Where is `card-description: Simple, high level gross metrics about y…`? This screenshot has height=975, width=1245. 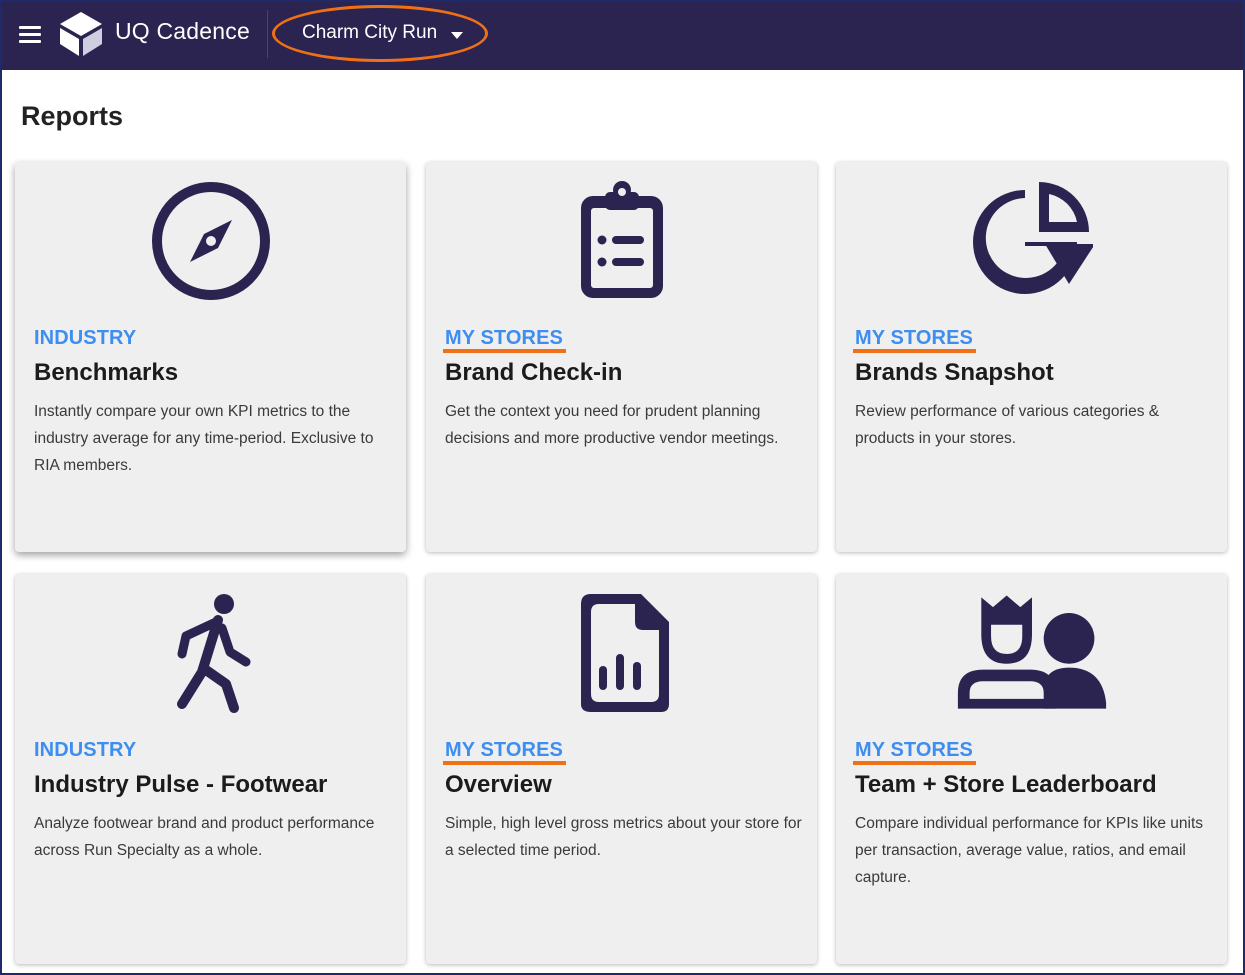
card-description: Simple, high level gross metrics about y… is located at coordinates (623, 837).